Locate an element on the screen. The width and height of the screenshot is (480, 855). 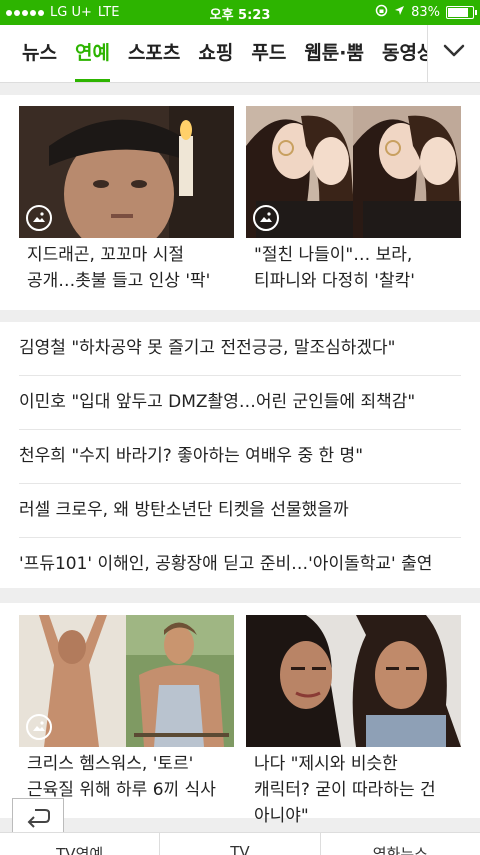
battery-icon is located at coordinates (461, 12).